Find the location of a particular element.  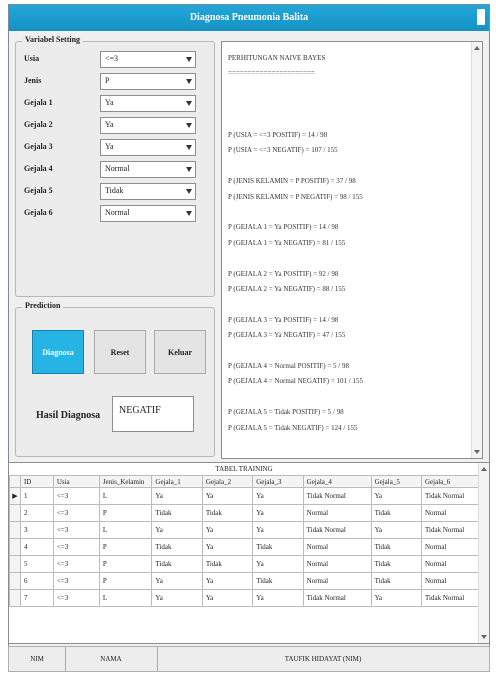

table-row: ▶ 1 <=3 L Ya Ya Ya Tidak Normal Ya Tidak Normal is located at coordinates (244, 496).